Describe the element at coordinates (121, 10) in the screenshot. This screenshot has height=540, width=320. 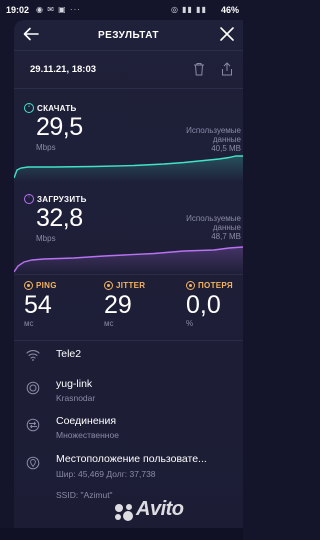
I see `status-bar: 19:02 ◉ ✉ ▣ ··· ◎ ▮▮ ▮▮ 46%` at that location.